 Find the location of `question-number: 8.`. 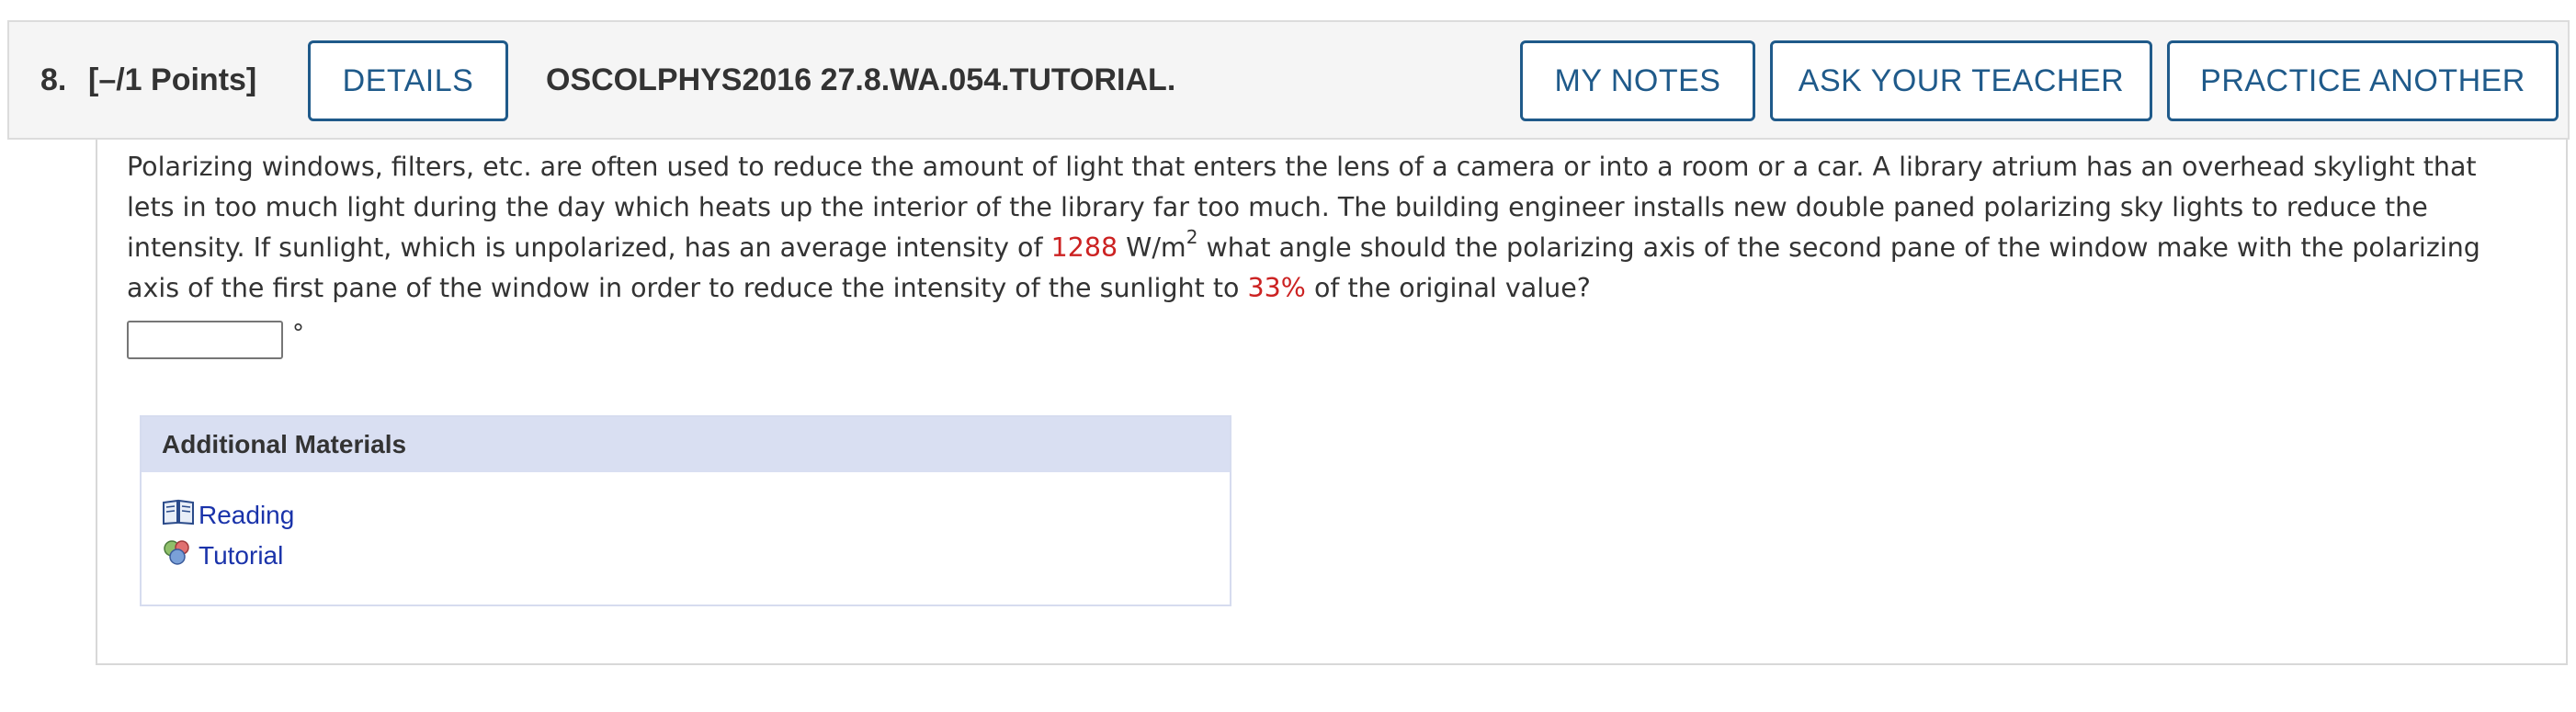

question-number: 8. is located at coordinates (53, 79).